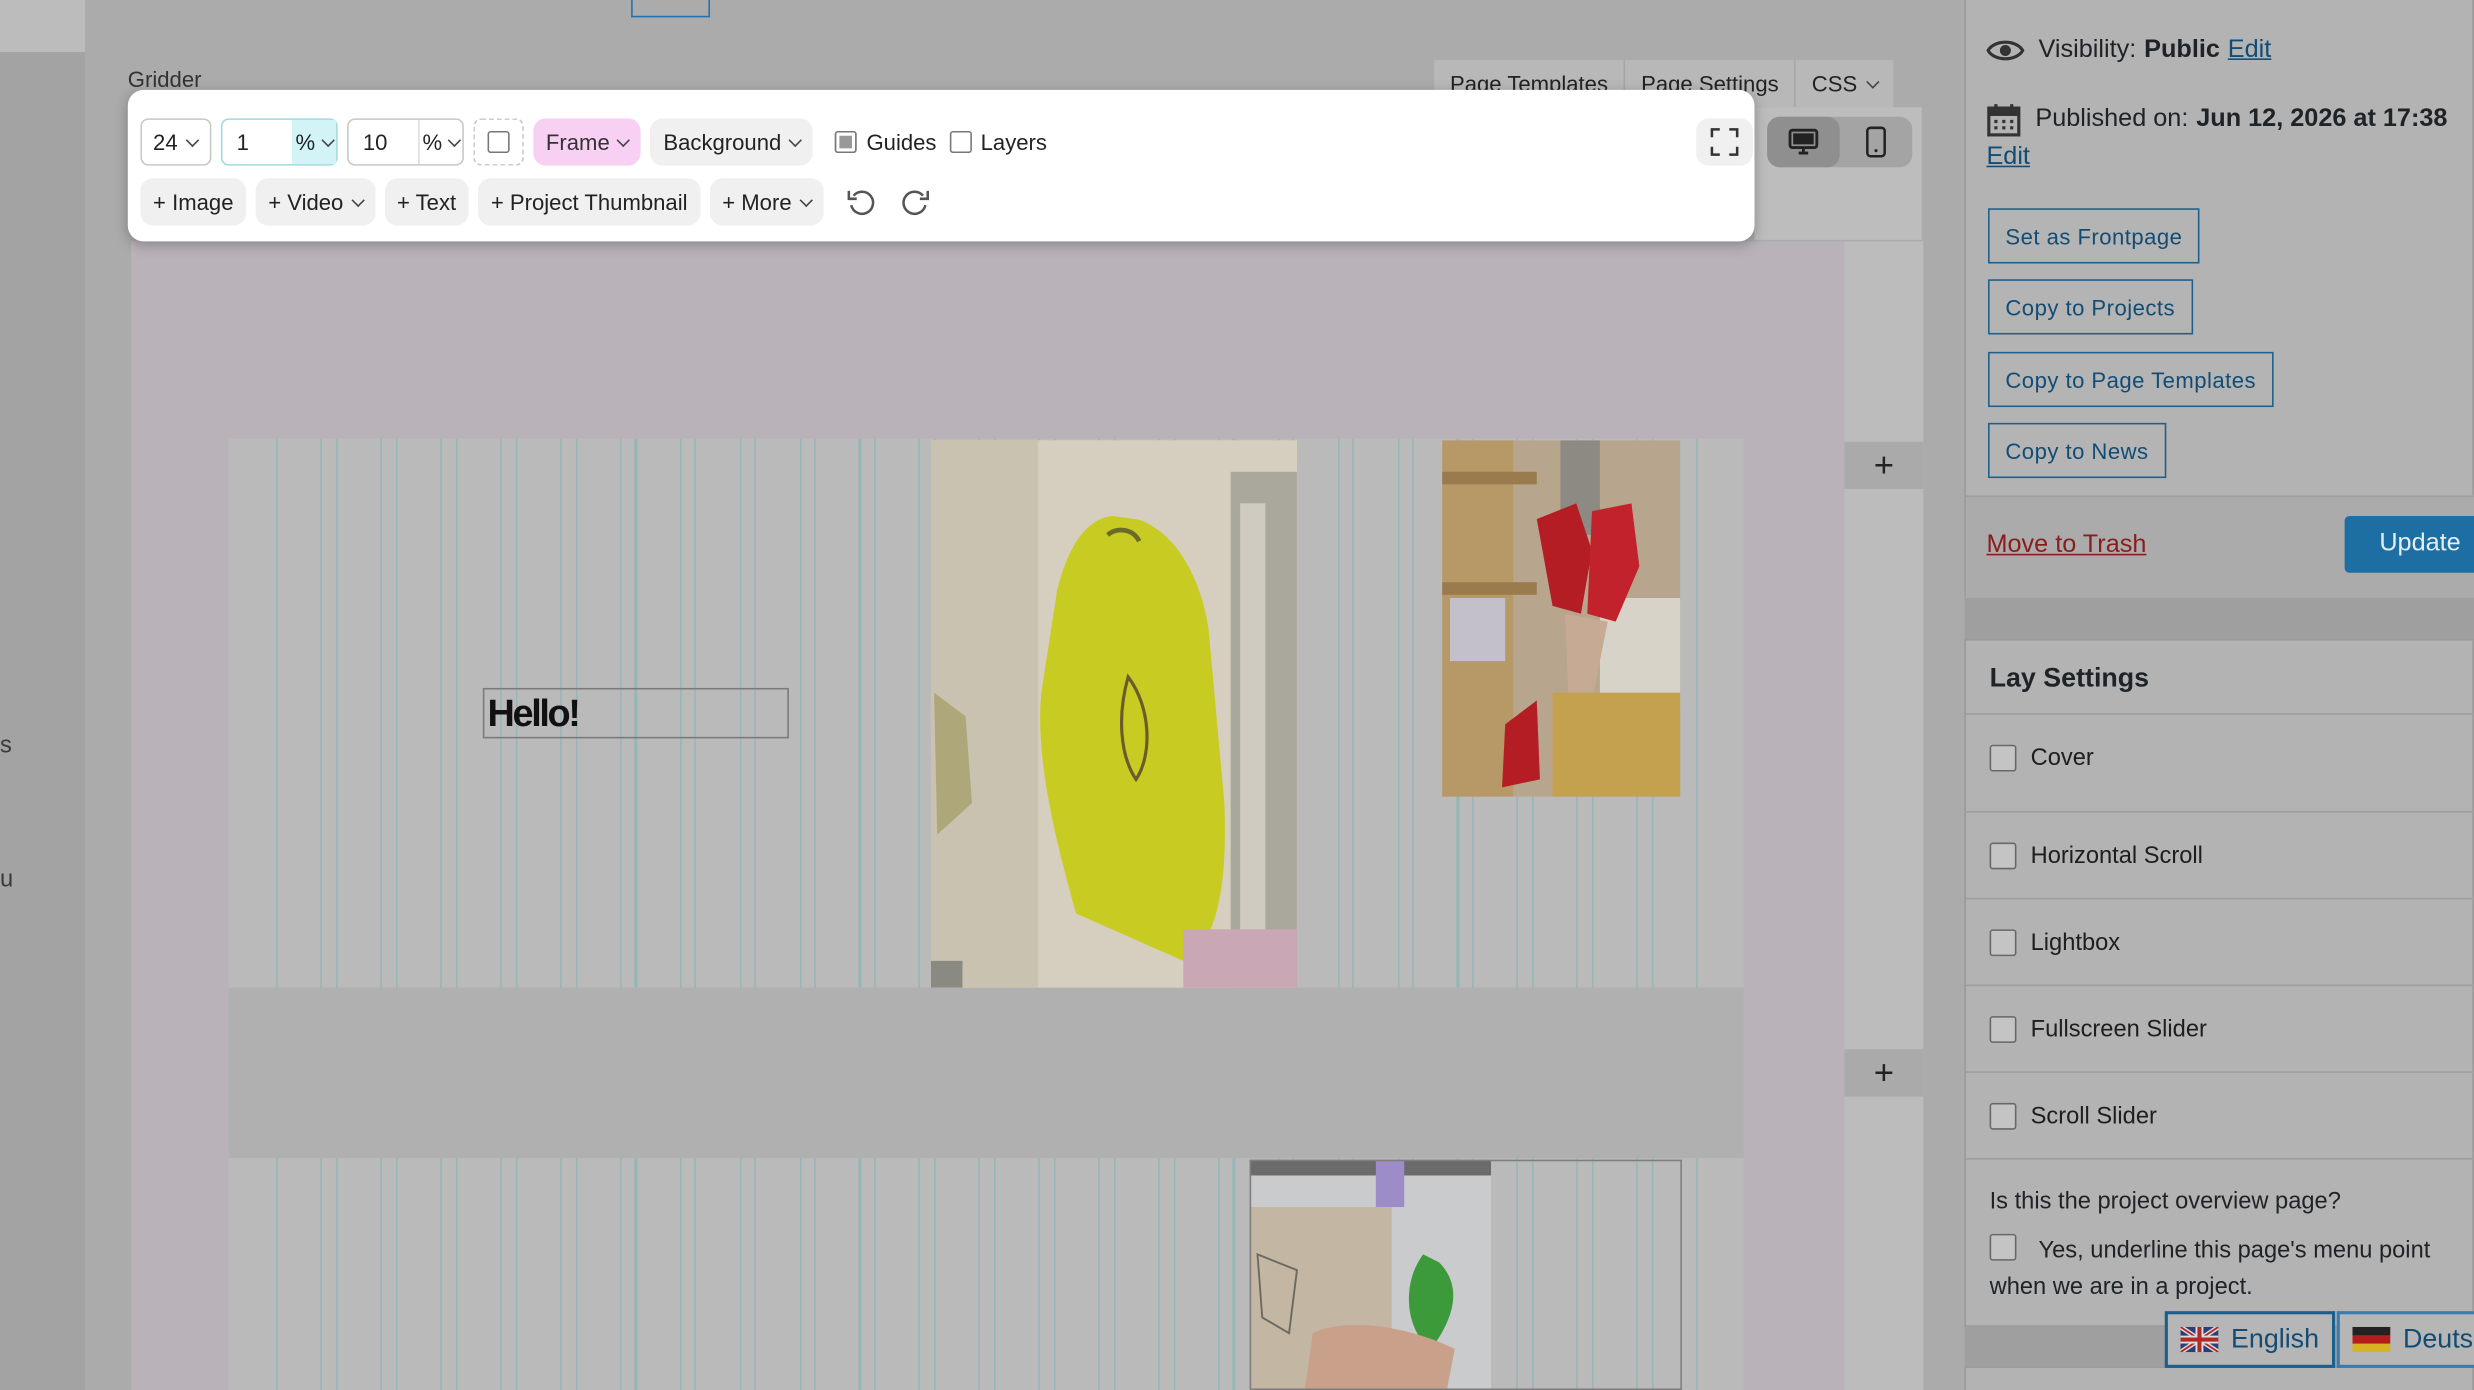 The image size is (2474, 1390). I want to click on move-to-trash-link: Move to Trash, so click(2066, 546).